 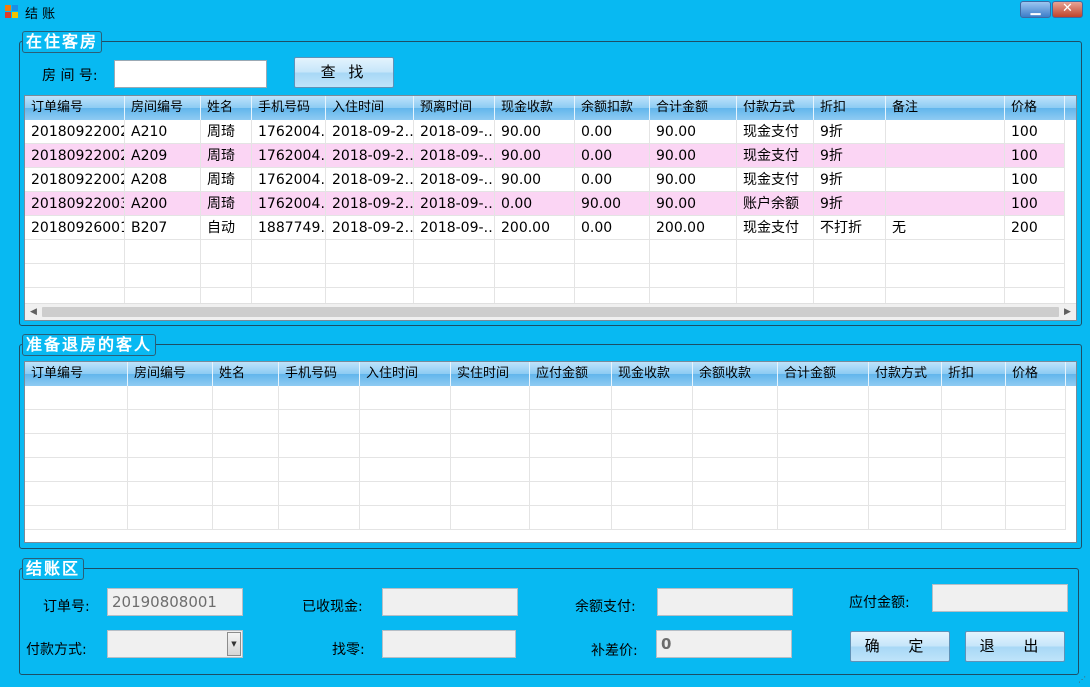 What do you see at coordinates (344, 72) in the screenshot?
I see `search-button: 查 找` at bounding box center [344, 72].